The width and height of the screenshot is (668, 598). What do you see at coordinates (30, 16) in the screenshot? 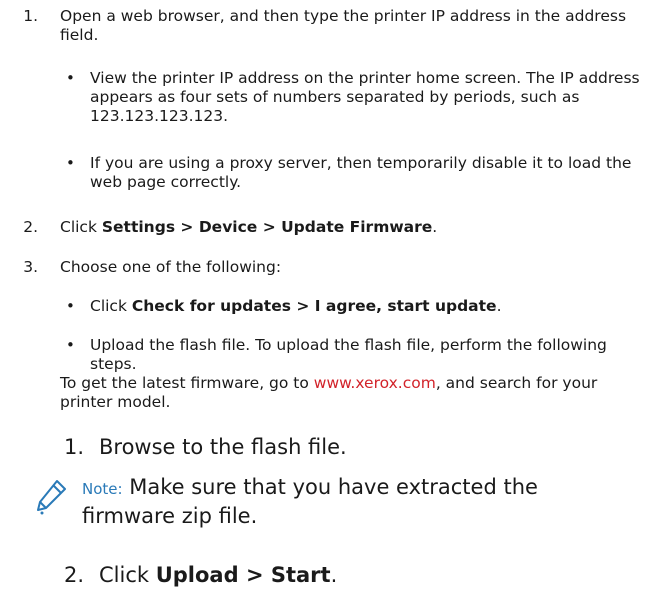
I see `step-1-number: 1.` at bounding box center [30, 16].